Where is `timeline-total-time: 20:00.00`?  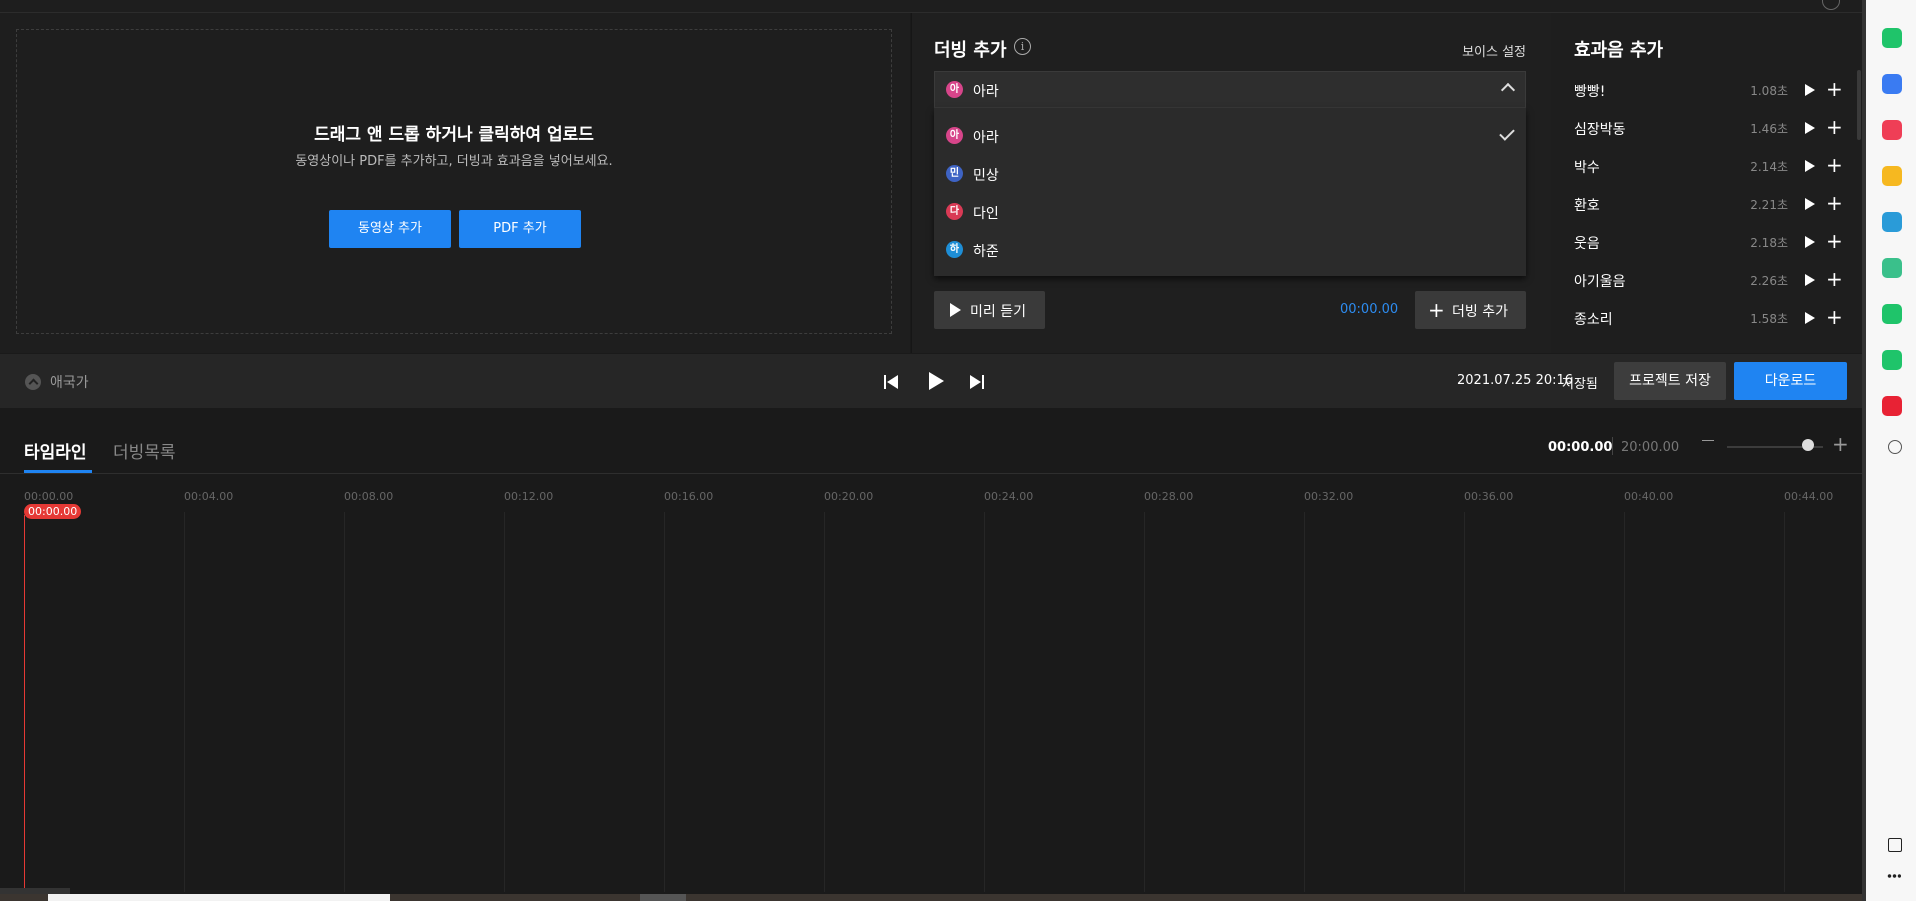
timeline-total-time: 20:00.00 is located at coordinates (1650, 447).